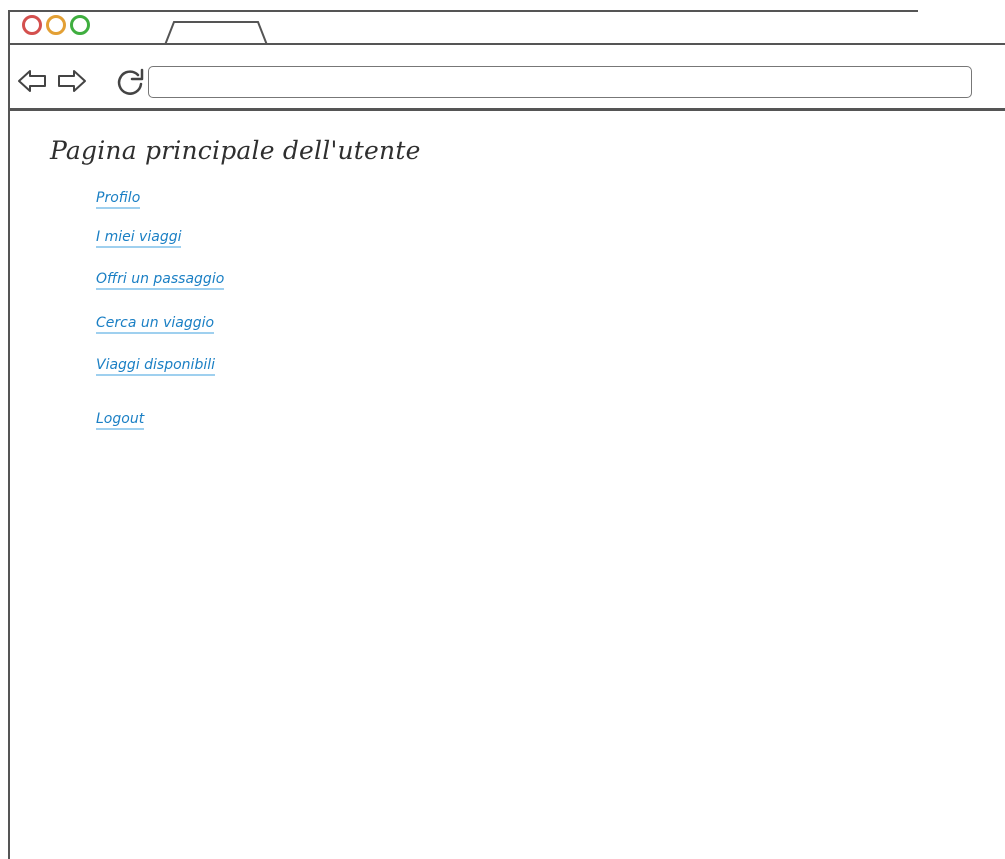  What do you see at coordinates (130, 82) in the screenshot?
I see `reload-icon` at bounding box center [130, 82].